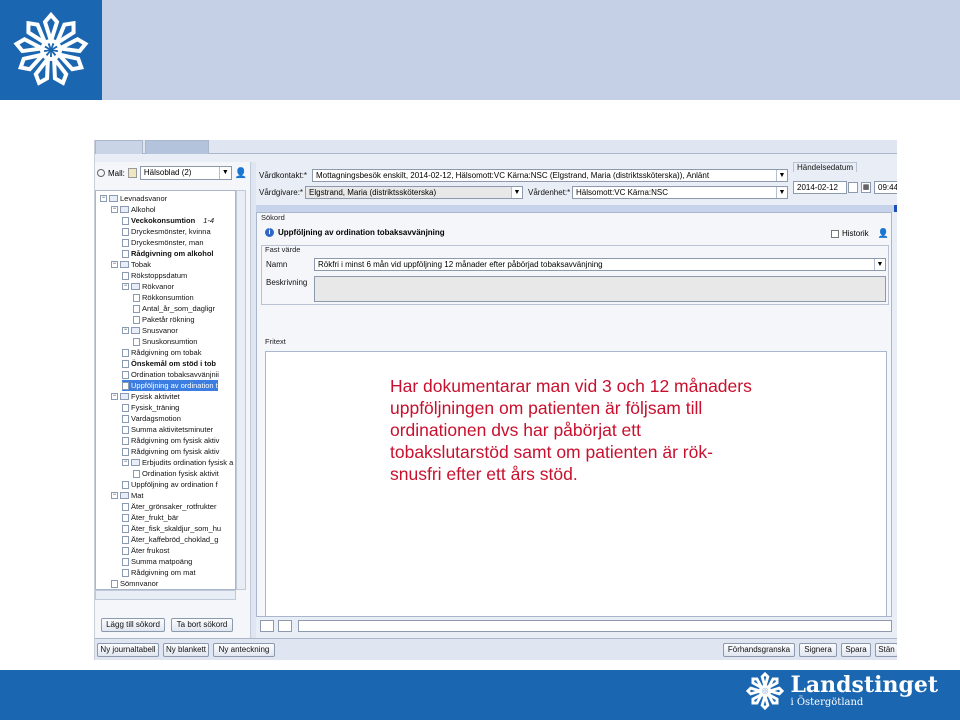 The height and width of the screenshot is (720, 960). What do you see at coordinates (177, 147) in the screenshot?
I see `tab-active` at bounding box center [177, 147].